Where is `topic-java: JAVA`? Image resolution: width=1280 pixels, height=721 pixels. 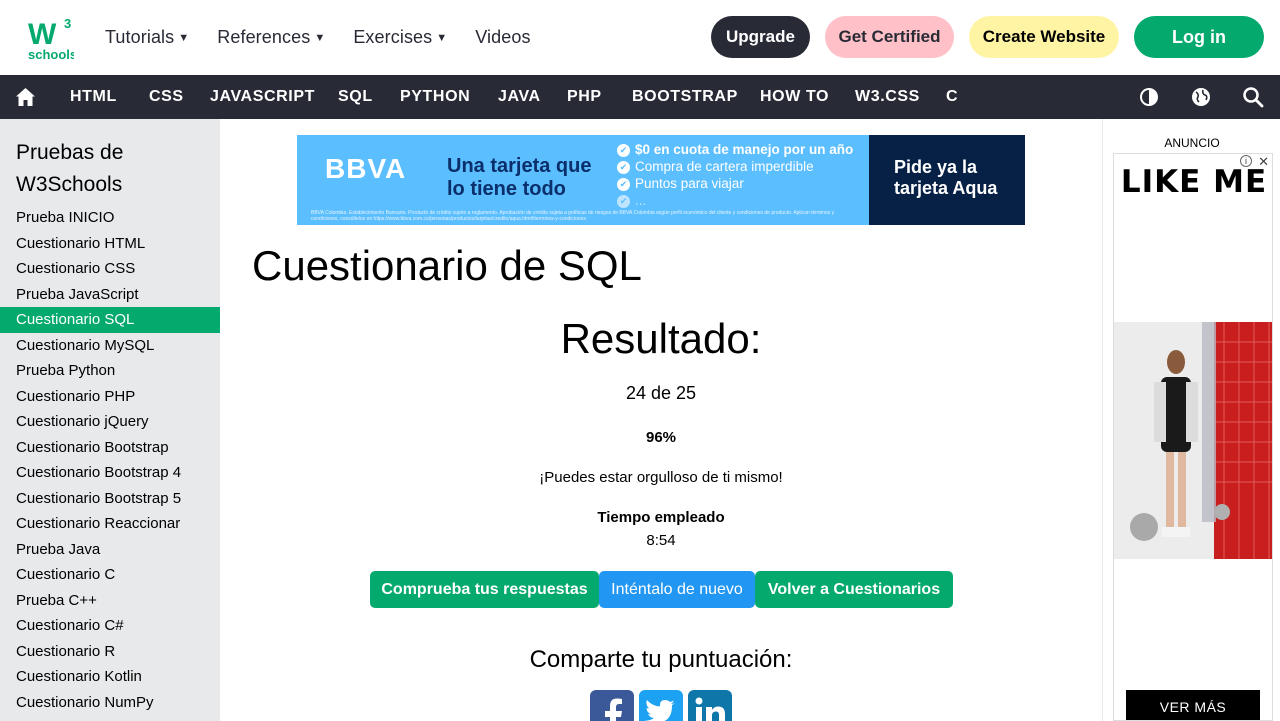 topic-java: JAVA is located at coordinates (519, 97).